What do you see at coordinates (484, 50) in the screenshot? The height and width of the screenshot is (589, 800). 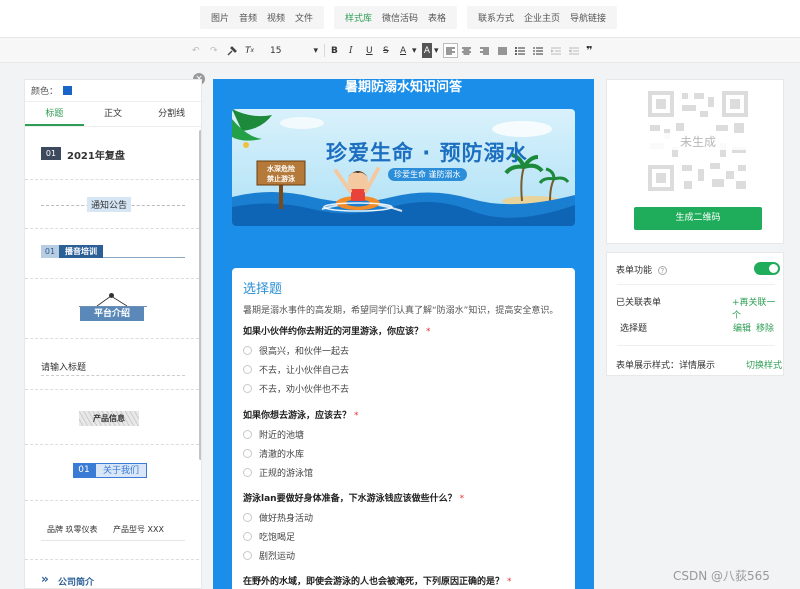 I see `align-right-icon` at bounding box center [484, 50].